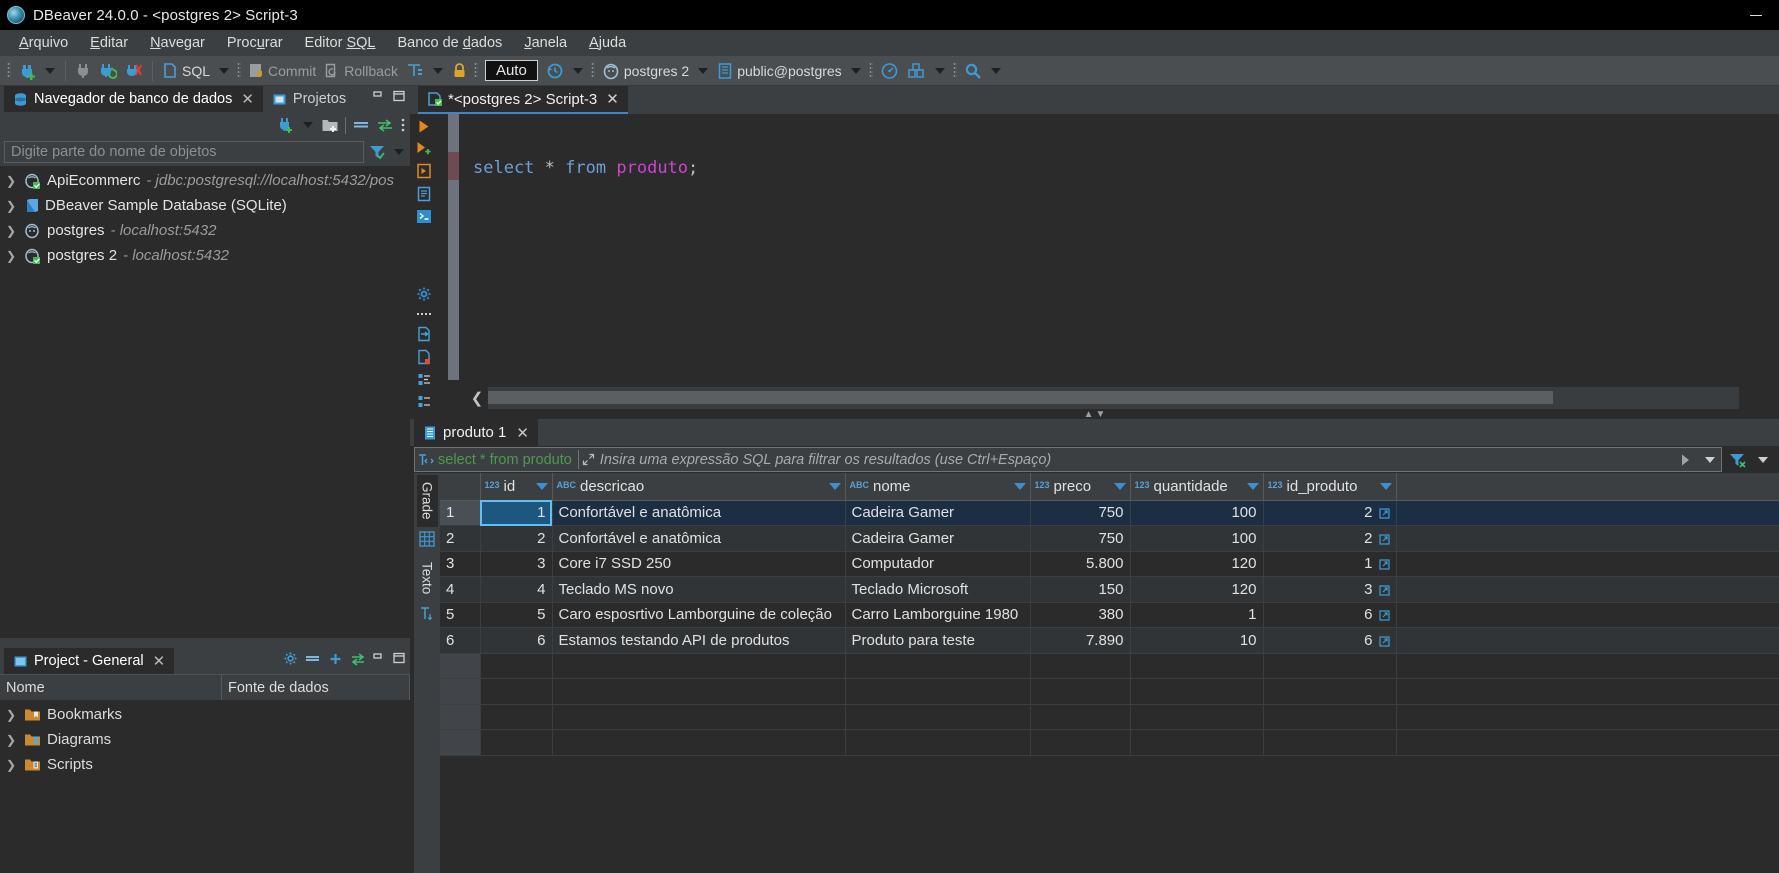 The height and width of the screenshot is (873, 1779). What do you see at coordinates (855, 70) in the screenshot?
I see `schema-dropdown` at bounding box center [855, 70].